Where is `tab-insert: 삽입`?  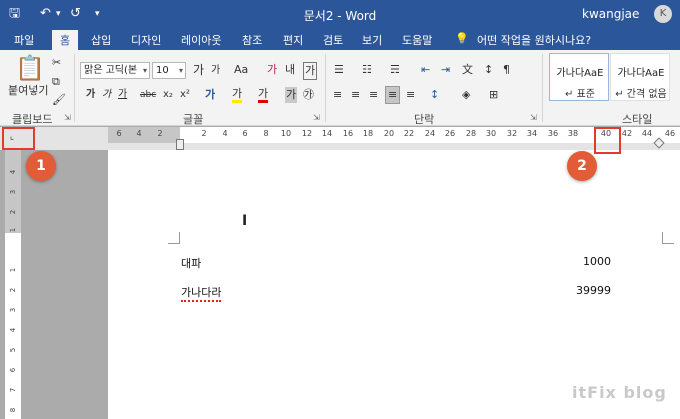
tab-insert: 삽입 is located at coordinates (101, 40).